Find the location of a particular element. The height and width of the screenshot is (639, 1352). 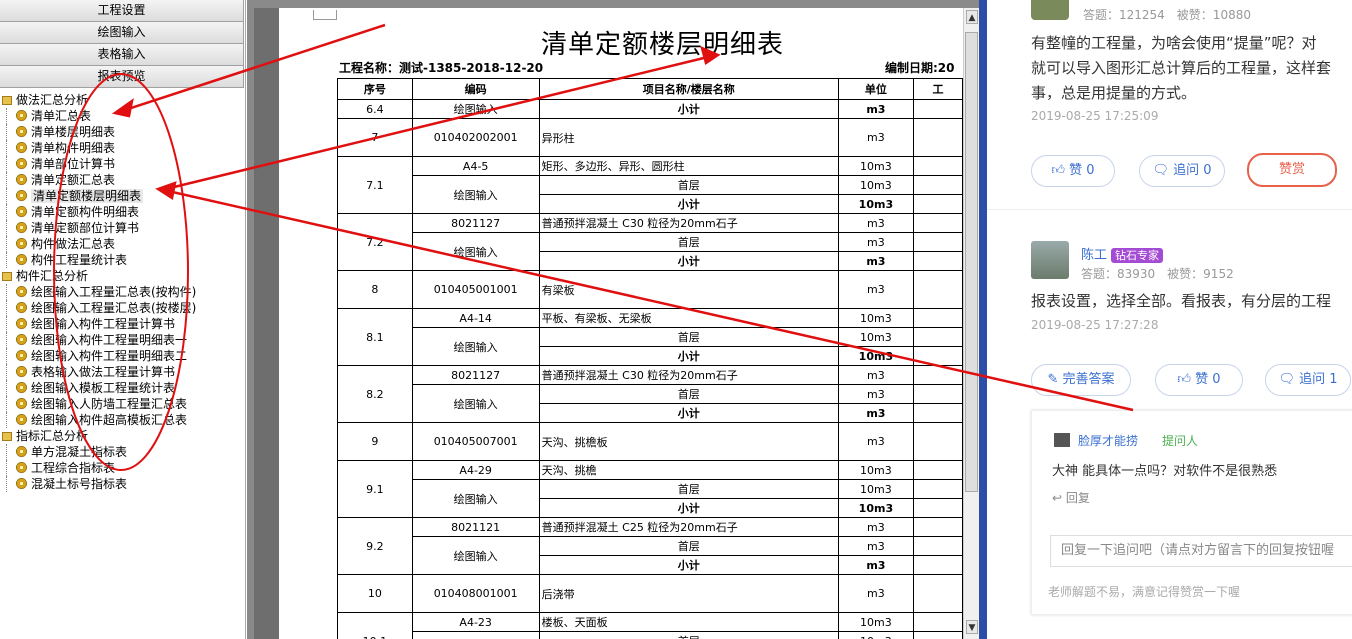

tree-item: 绘图输入工程量汇总表(按楼层) is located at coordinates (122, 308).